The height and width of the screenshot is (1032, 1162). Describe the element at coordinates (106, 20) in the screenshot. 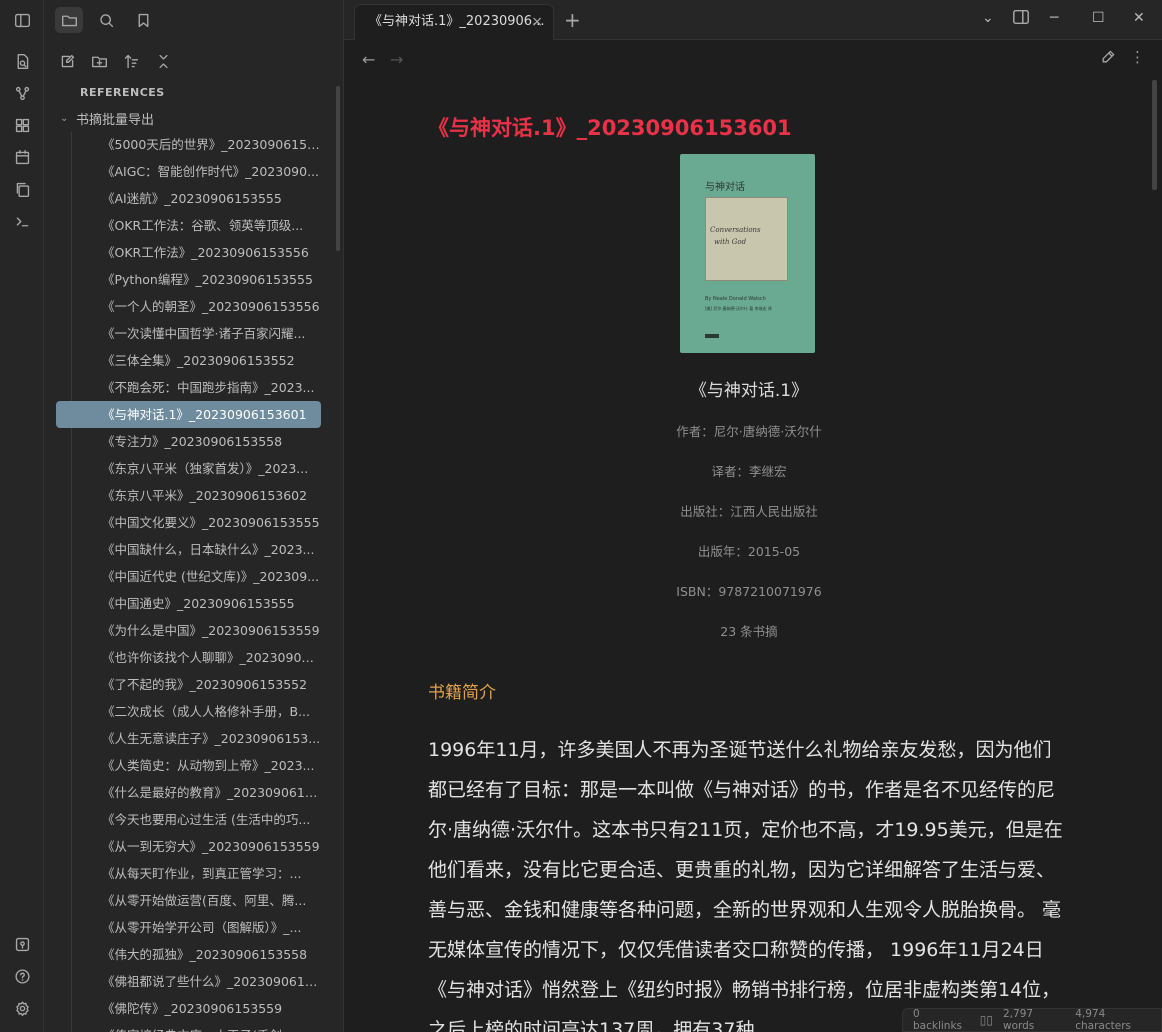

I see `search-icon` at that location.